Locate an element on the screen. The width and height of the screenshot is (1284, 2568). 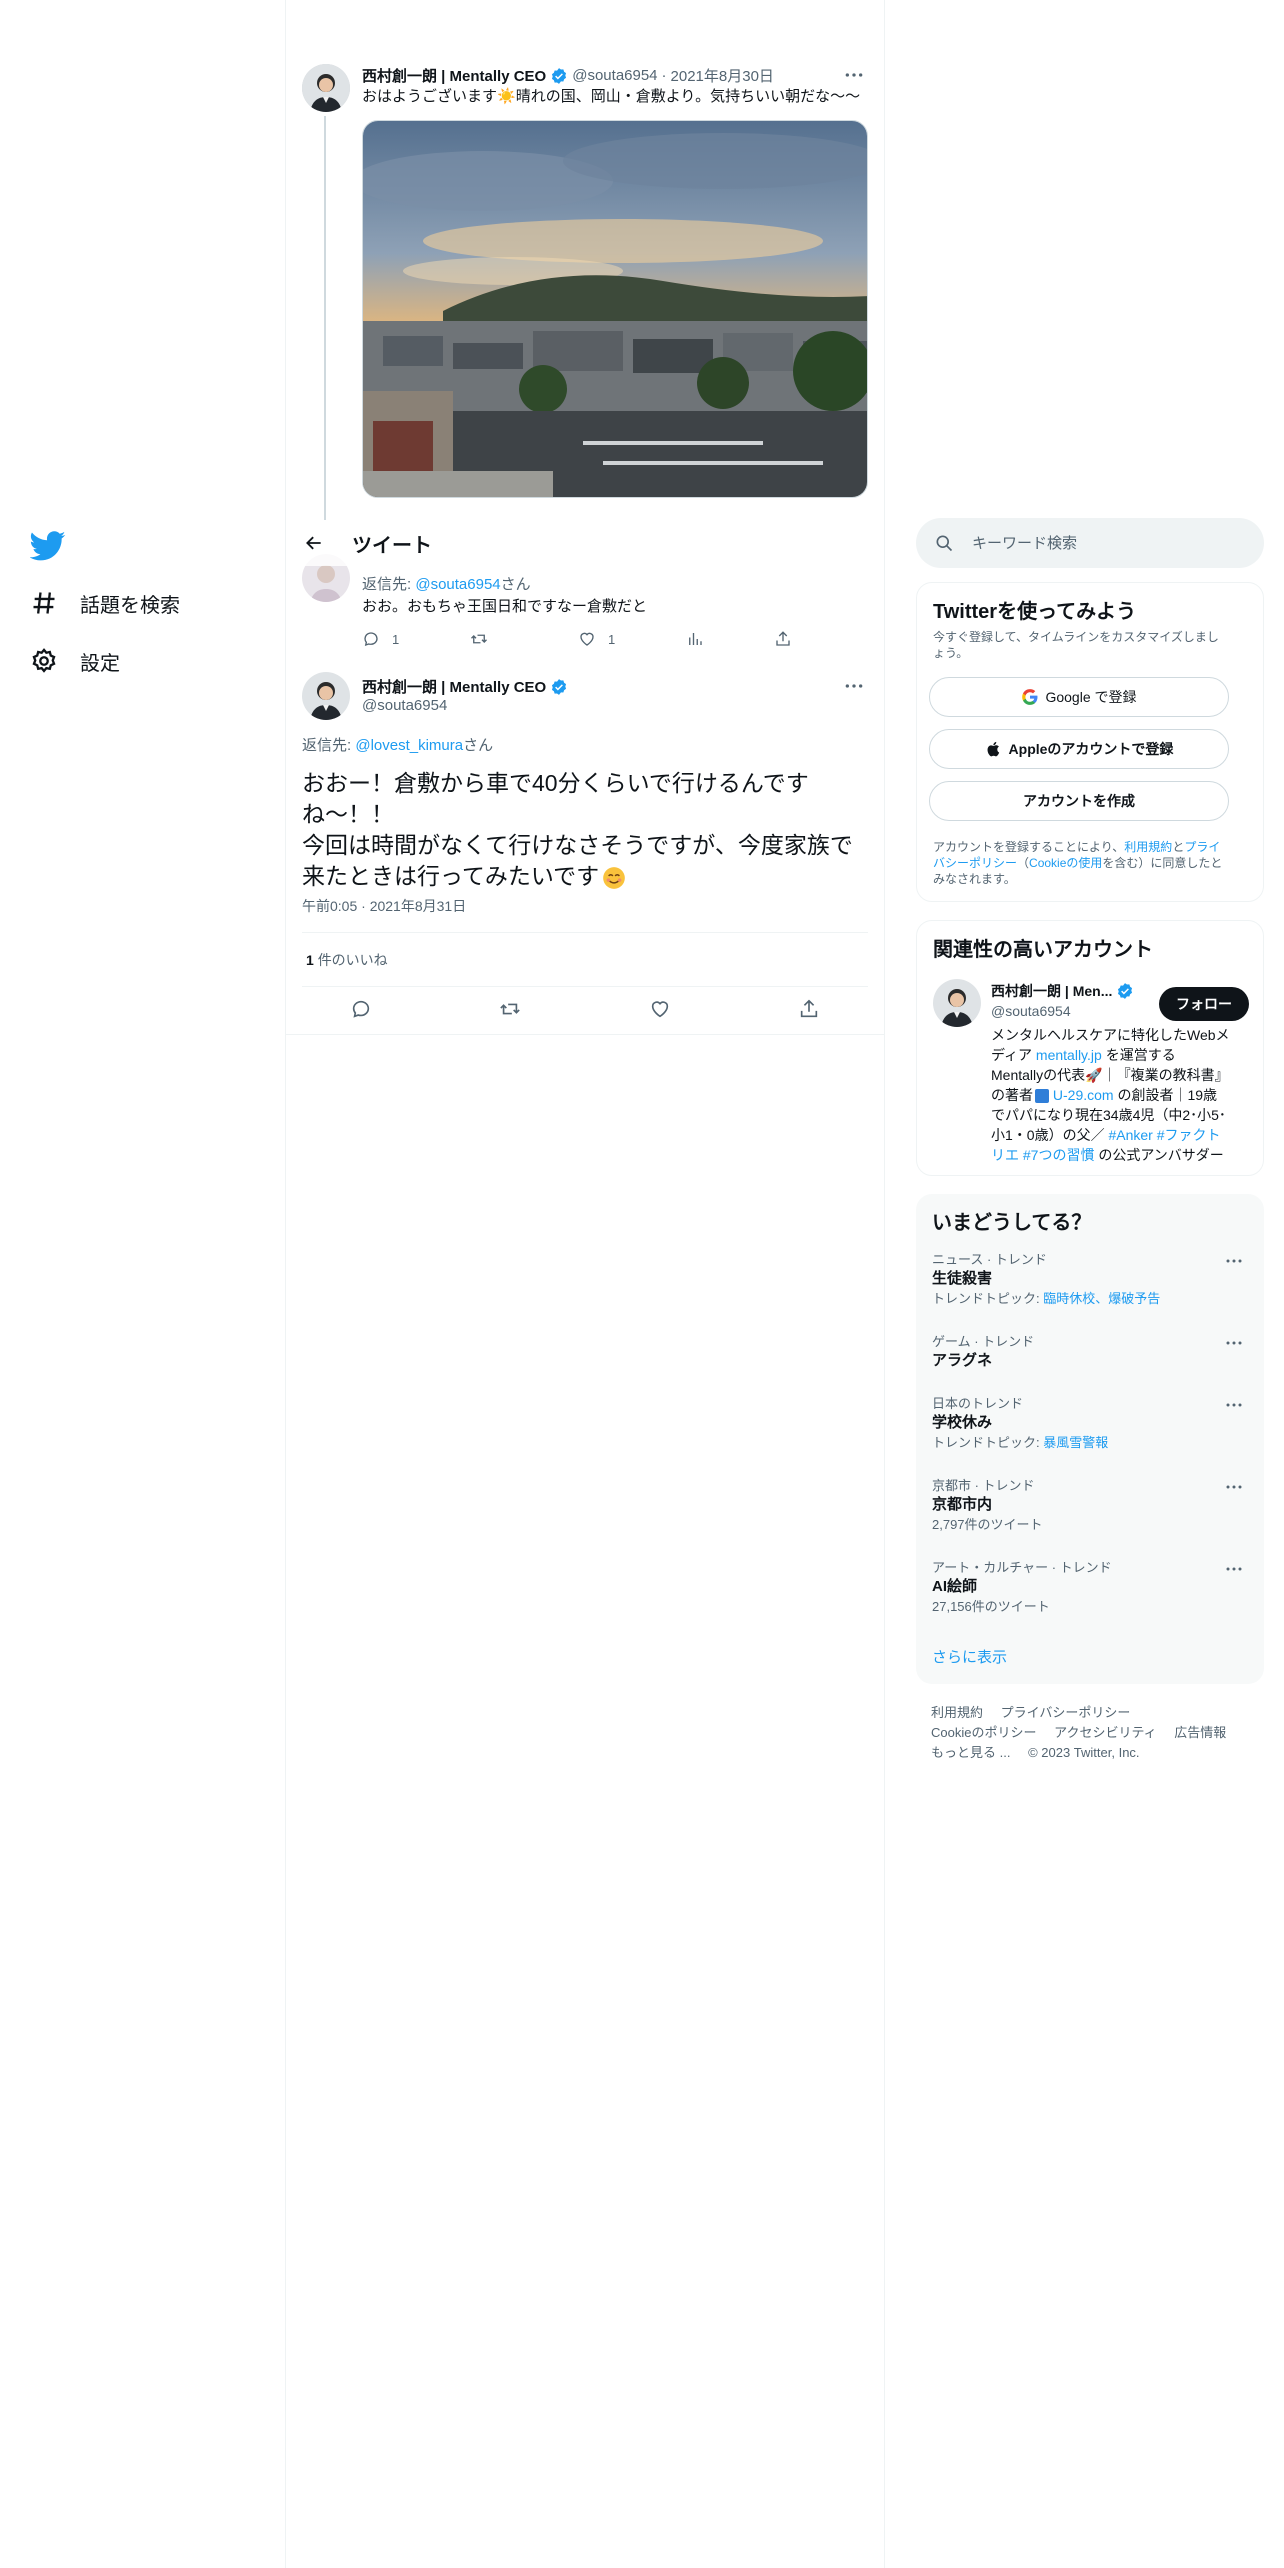
like-button is located at coordinates (660, 1009).